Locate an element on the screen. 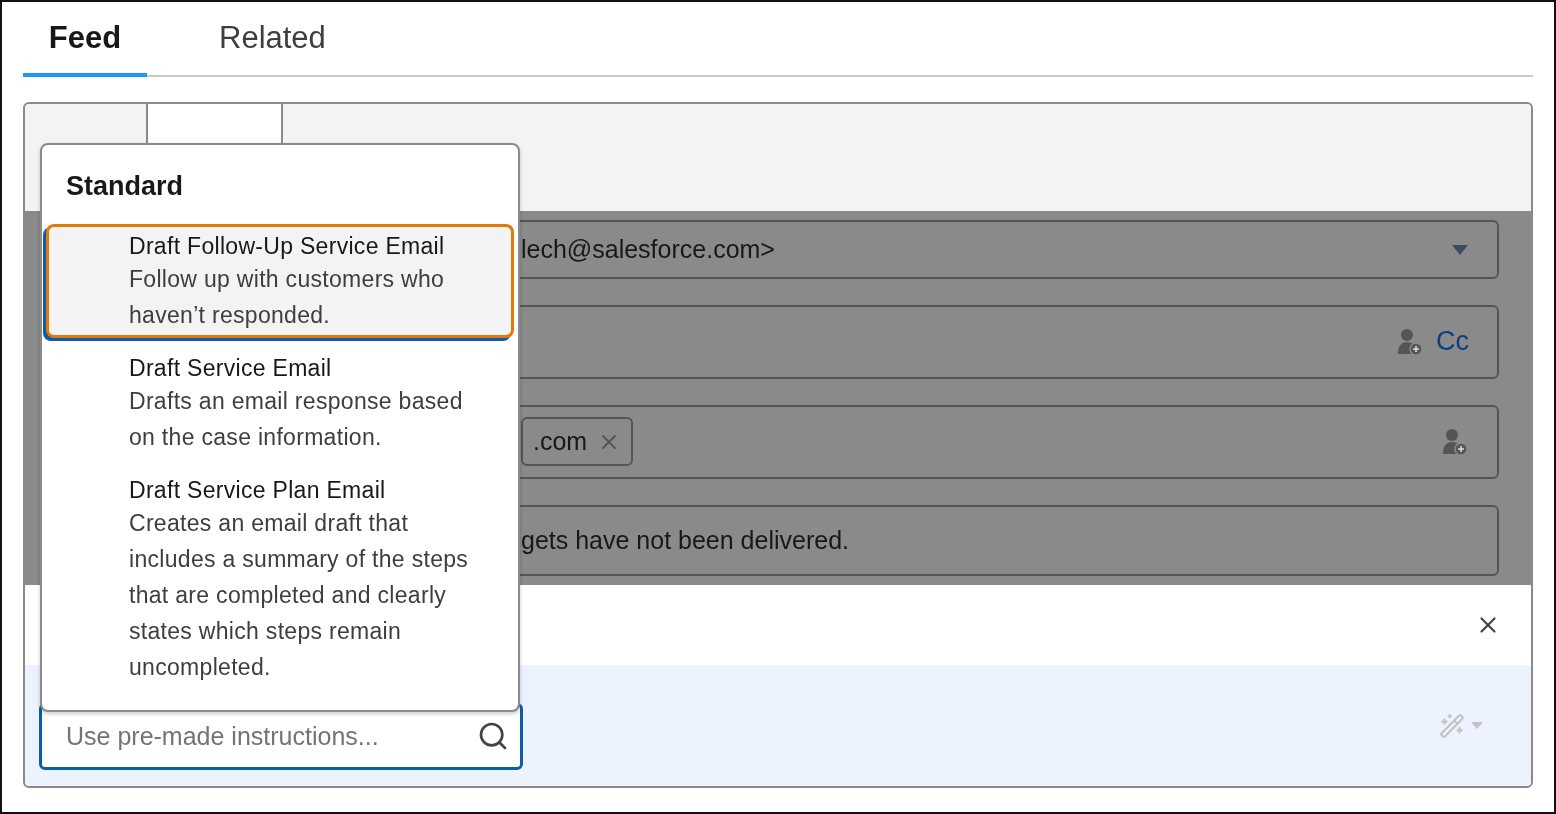 The height and width of the screenshot is (814, 1556). option-title: Draft Service Plan Email is located at coordinates (258, 490).